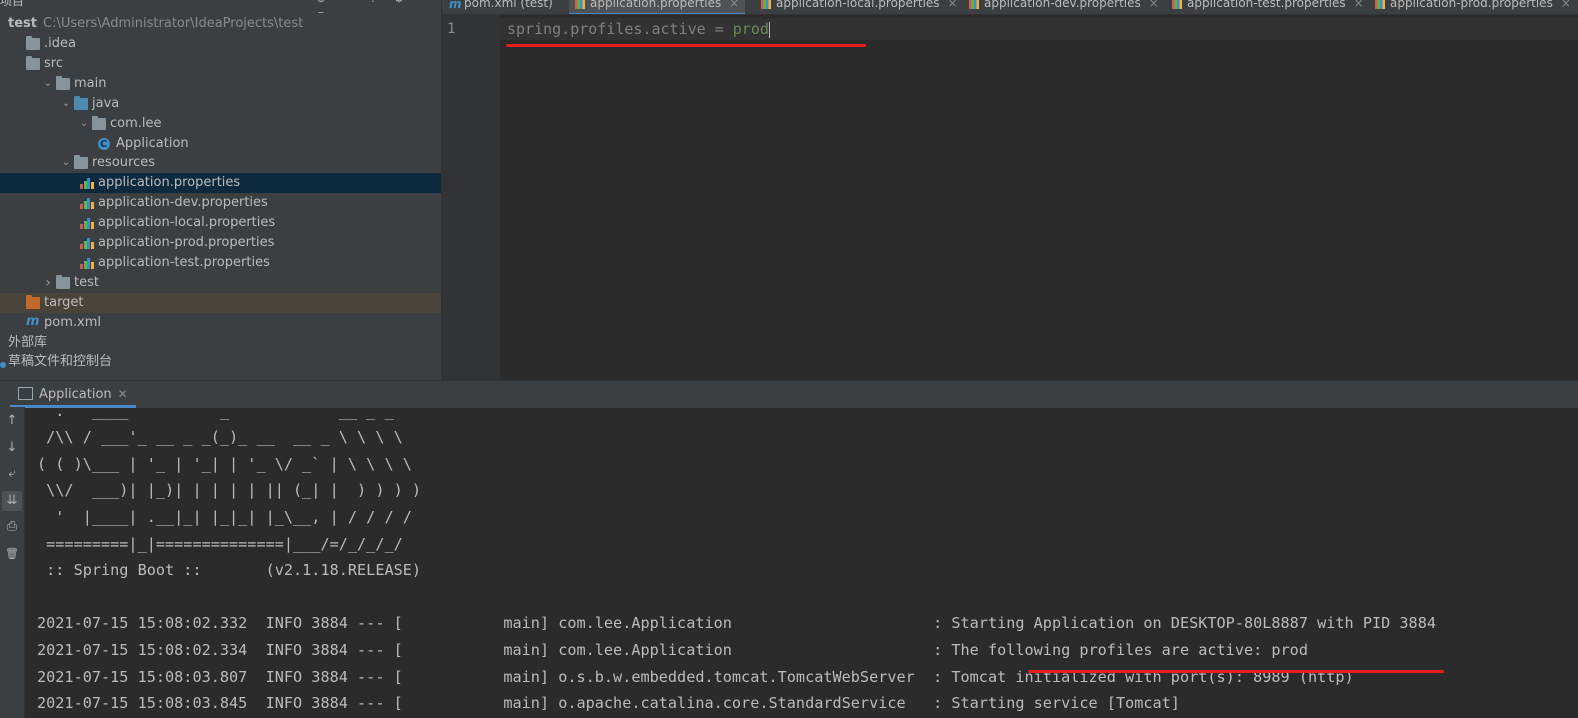  Describe the element at coordinates (441, 190) in the screenshot. I see `panel-divider` at that location.